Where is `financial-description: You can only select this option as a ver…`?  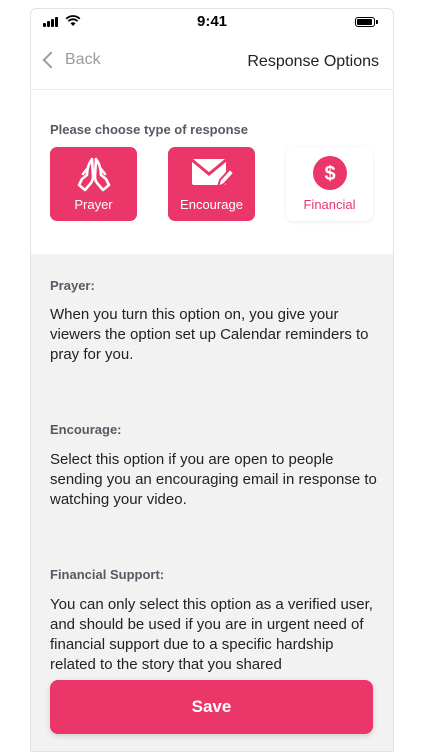 financial-description: You can only select this option as a ver… is located at coordinates (211, 634).